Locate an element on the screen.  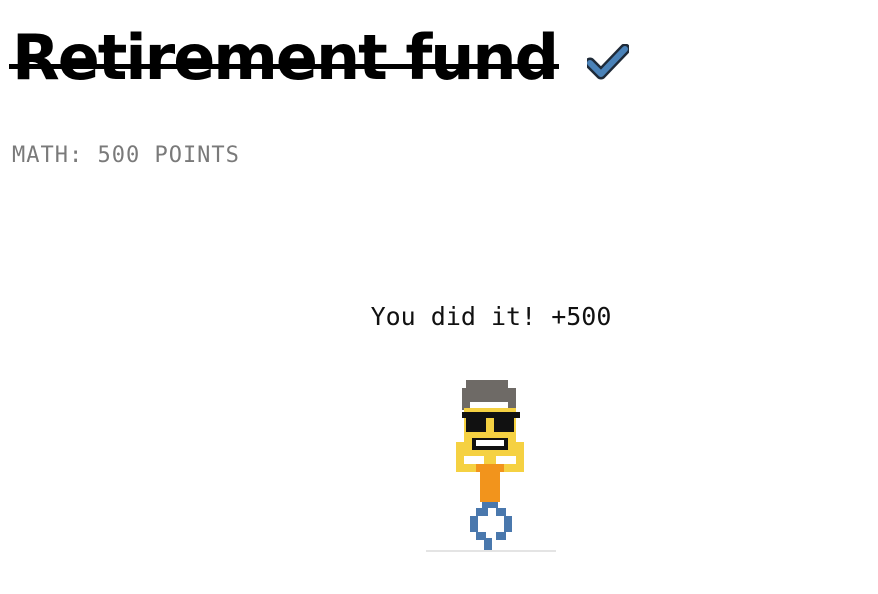
title-row: Retirement fund is located at coordinates (319, 58).